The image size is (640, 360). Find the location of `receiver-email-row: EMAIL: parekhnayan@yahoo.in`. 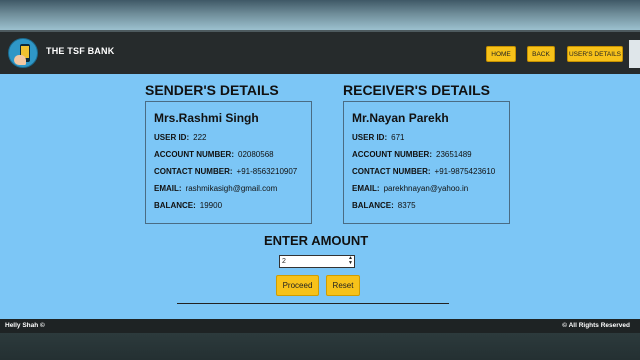

receiver-email-row: EMAIL: parekhnayan@yahoo.in is located at coordinates (410, 188).